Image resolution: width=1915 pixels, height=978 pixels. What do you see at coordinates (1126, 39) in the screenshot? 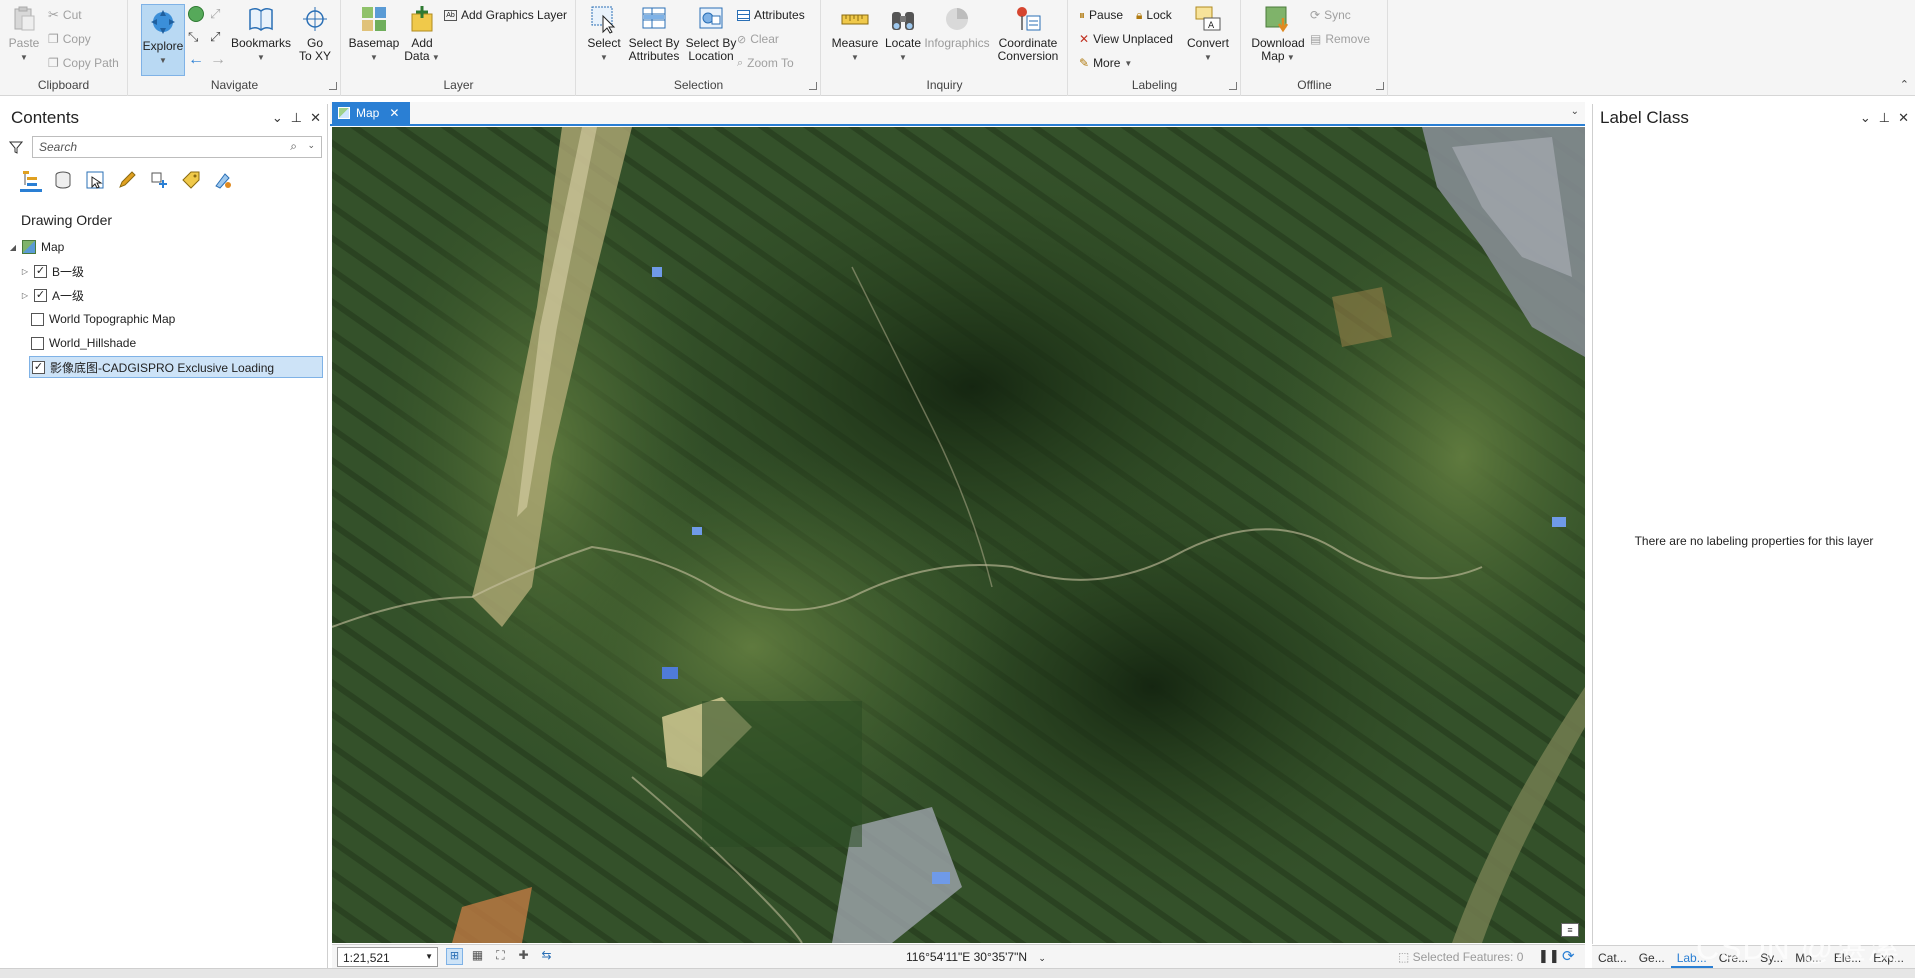
I see `view-unplaced-button: ✕ View Unplaced` at bounding box center [1126, 39].